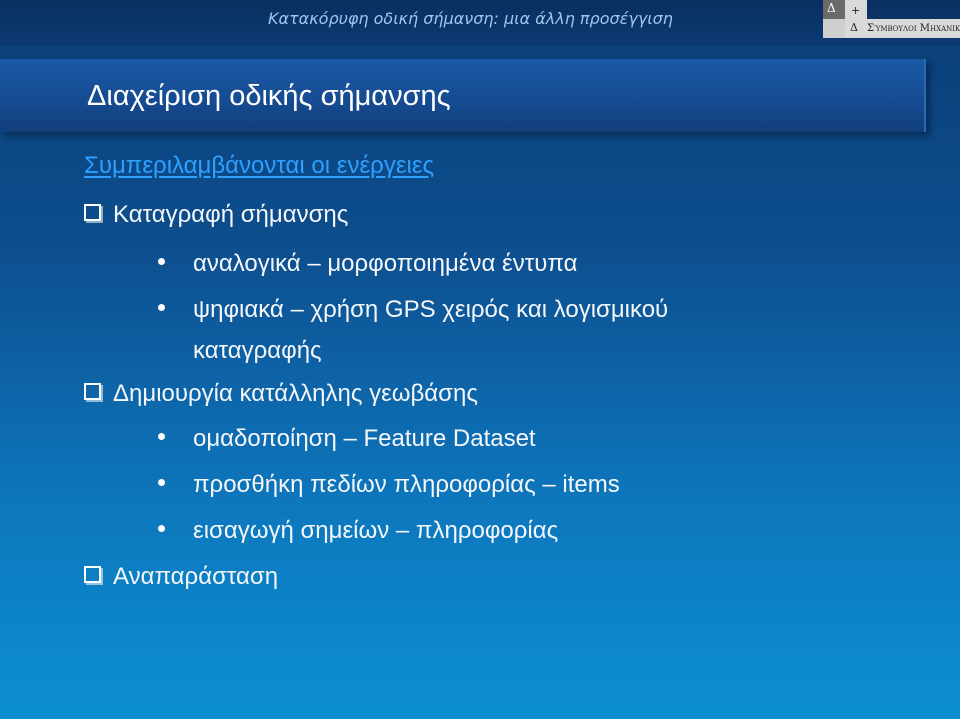 This screenshot has width=960, height=719. Describe the element at coordinates (406, 484) in the screenshot. I see `sub-list-item-label: προσθήκη πεδίων πληροφορίας – items` at that location.